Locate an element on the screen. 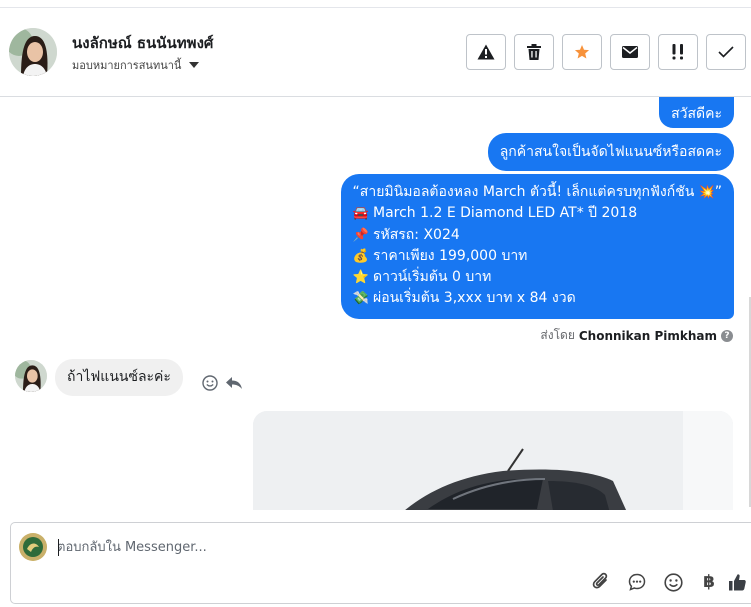 The image size is (751, 607). like-thumbs-up-icon is located at coordinates (739, 582).